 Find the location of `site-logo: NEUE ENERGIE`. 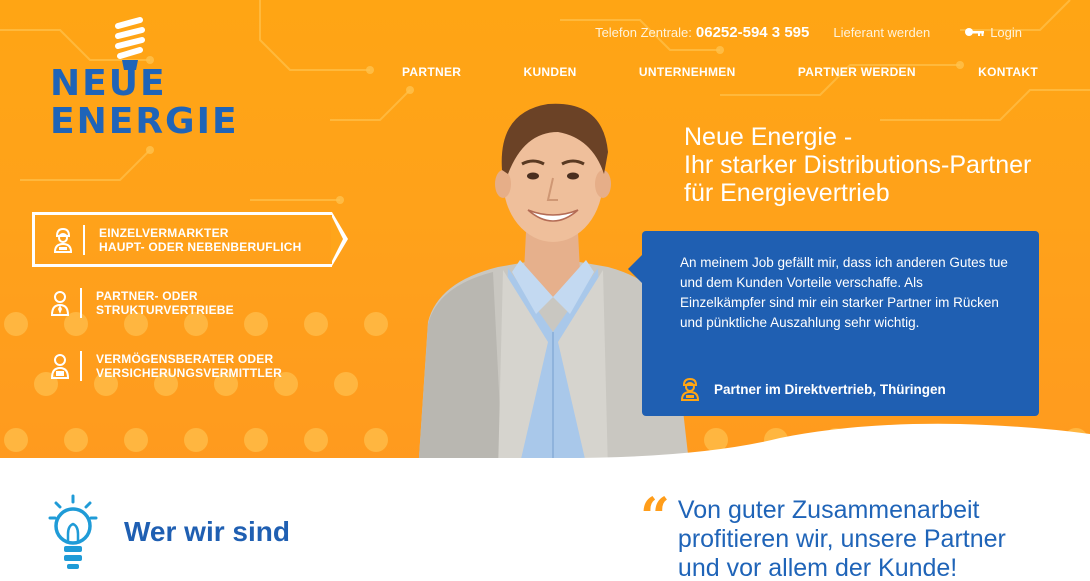

site-logo: NEUE ENERGIE is located at coordinates (145, 78).